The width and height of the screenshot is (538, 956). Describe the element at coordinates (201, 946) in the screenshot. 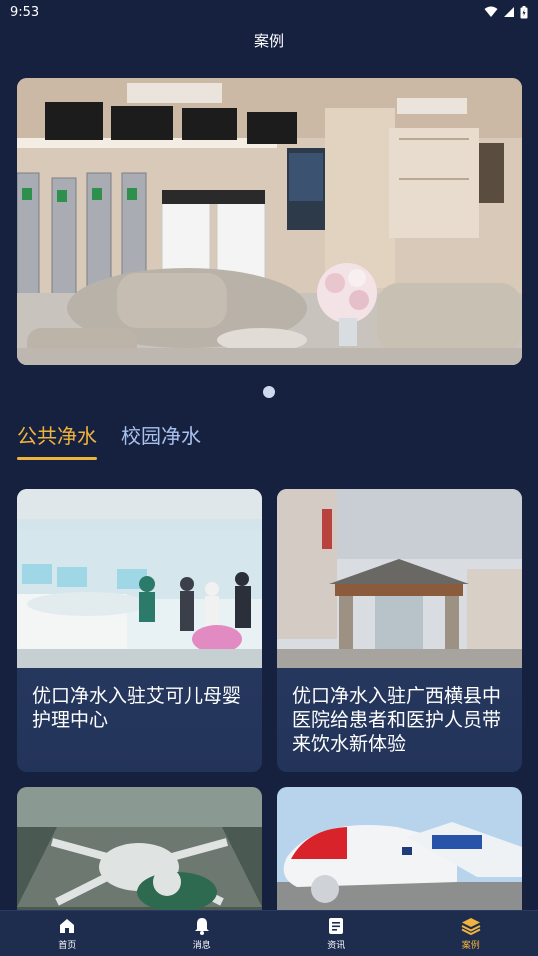

I see `nav-messages-label: 消息` at that location.